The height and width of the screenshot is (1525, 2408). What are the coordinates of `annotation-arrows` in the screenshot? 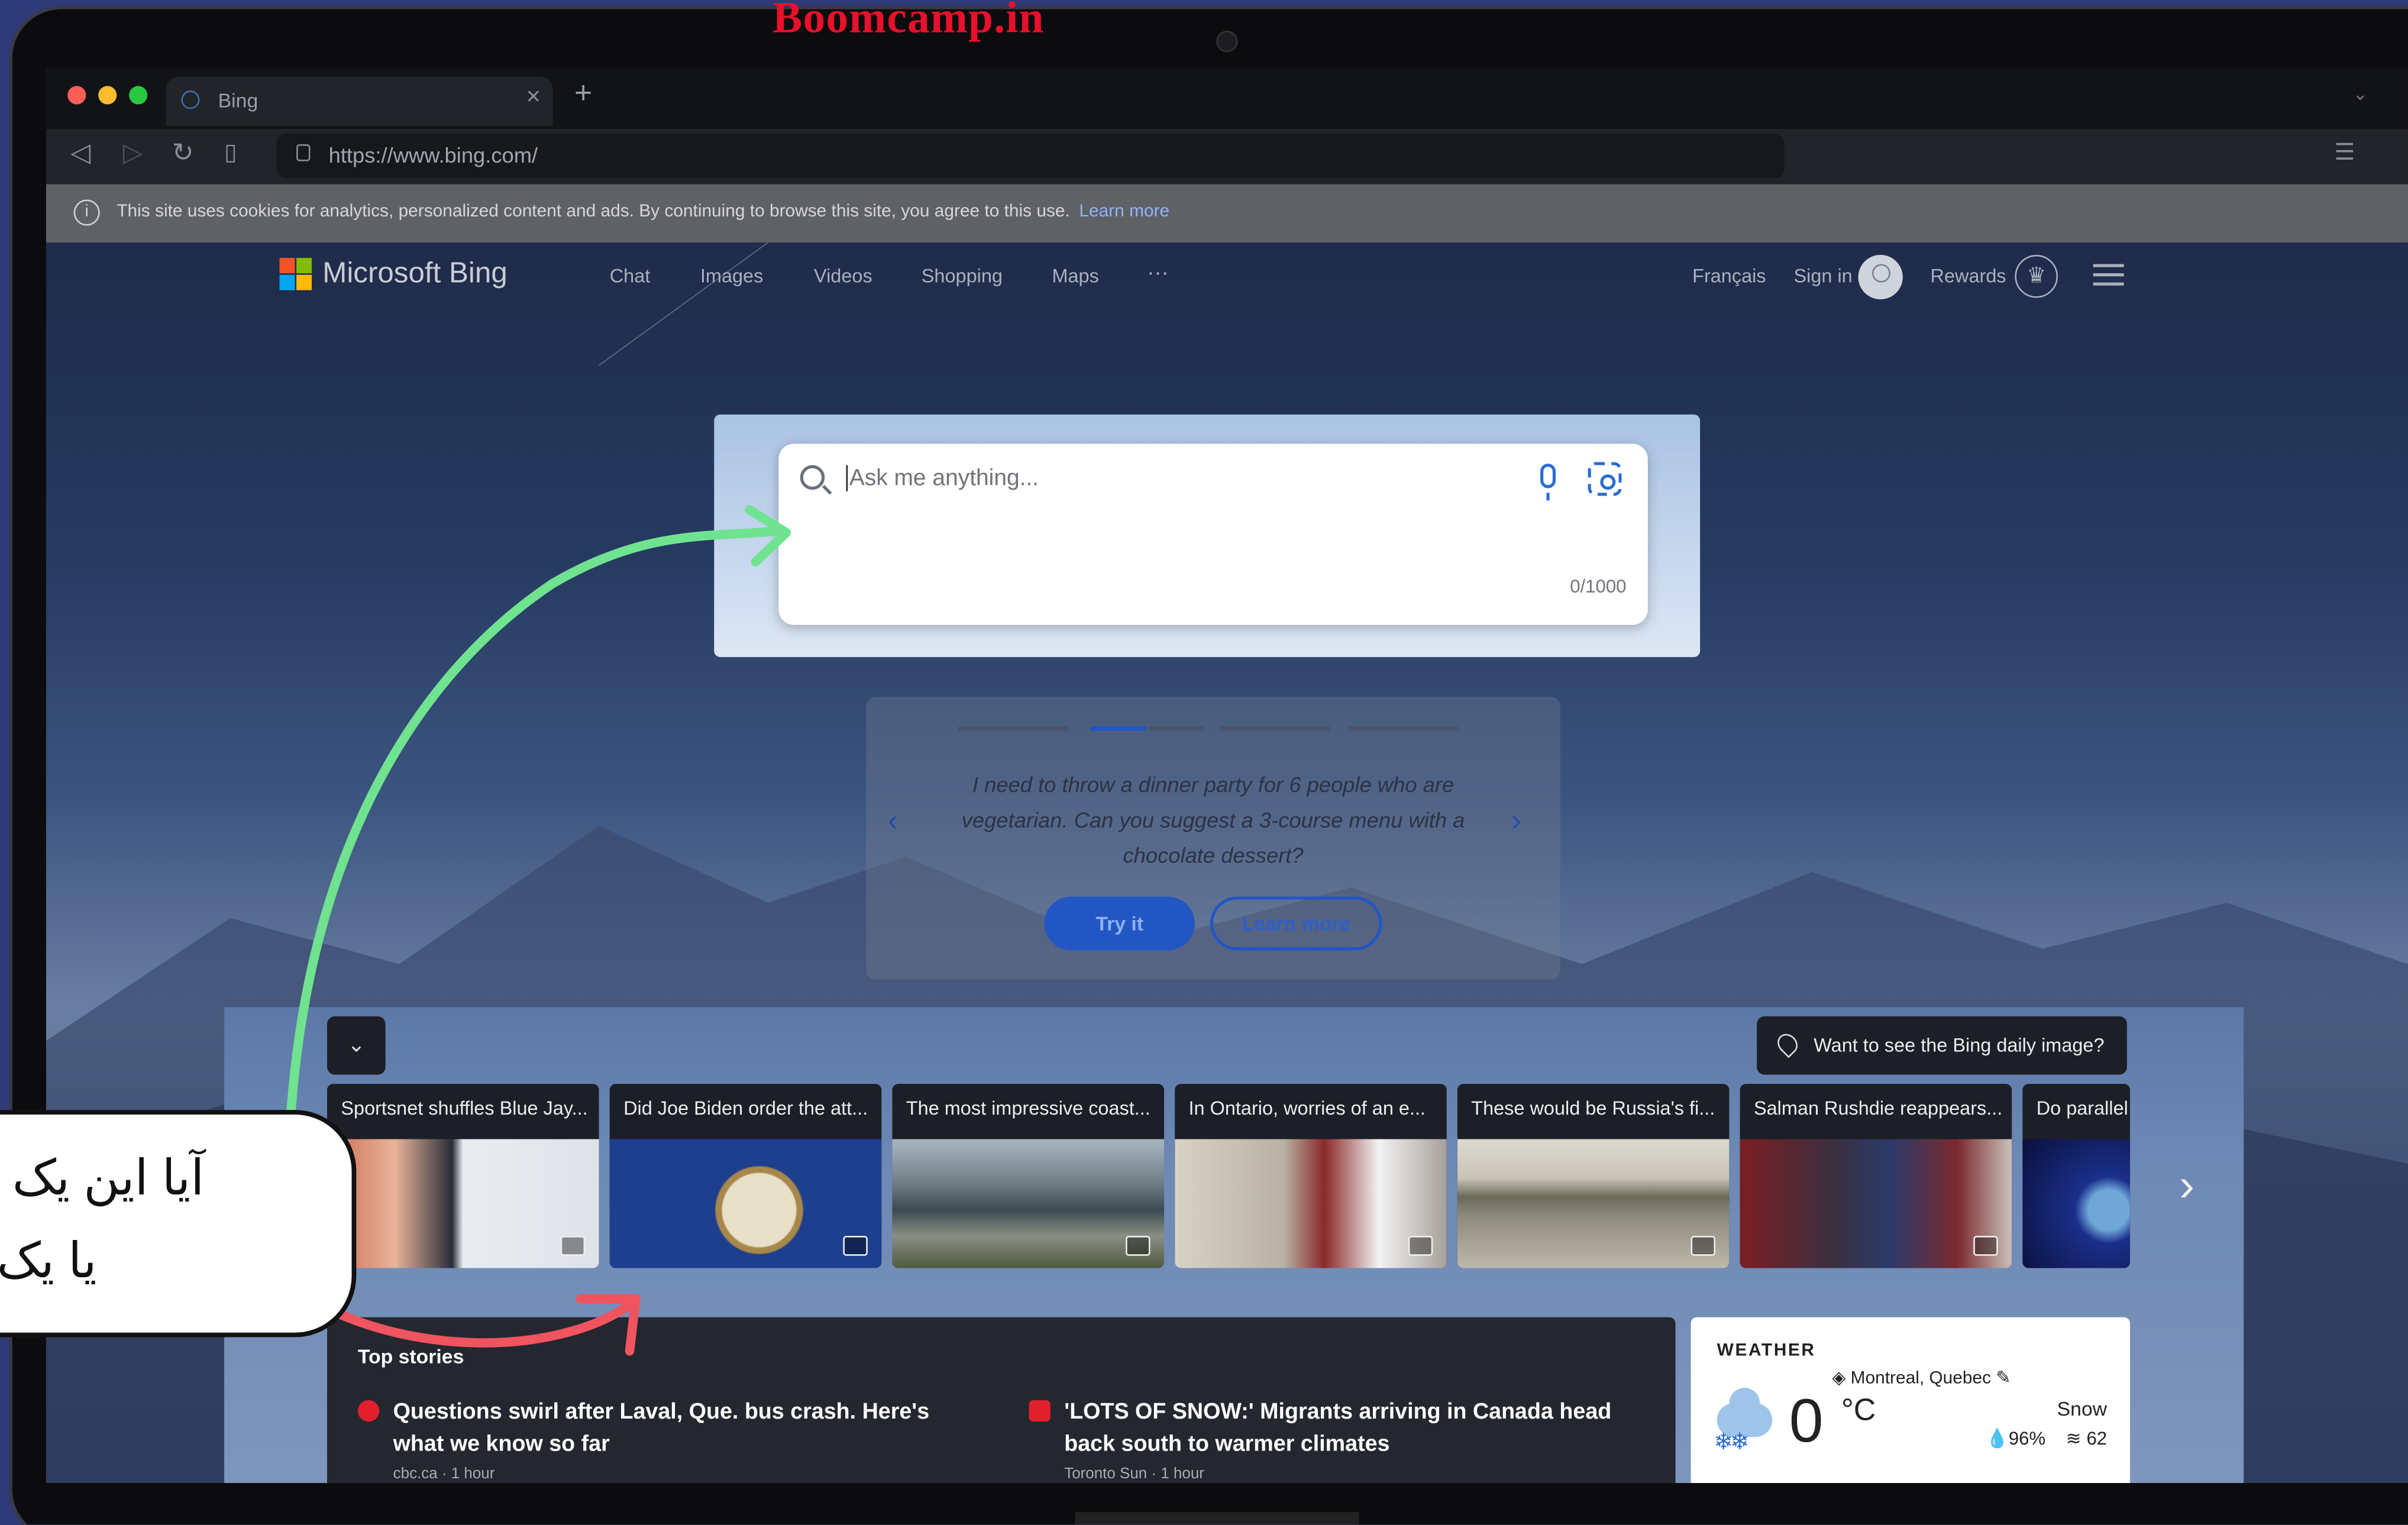 It's located at (537, 930).